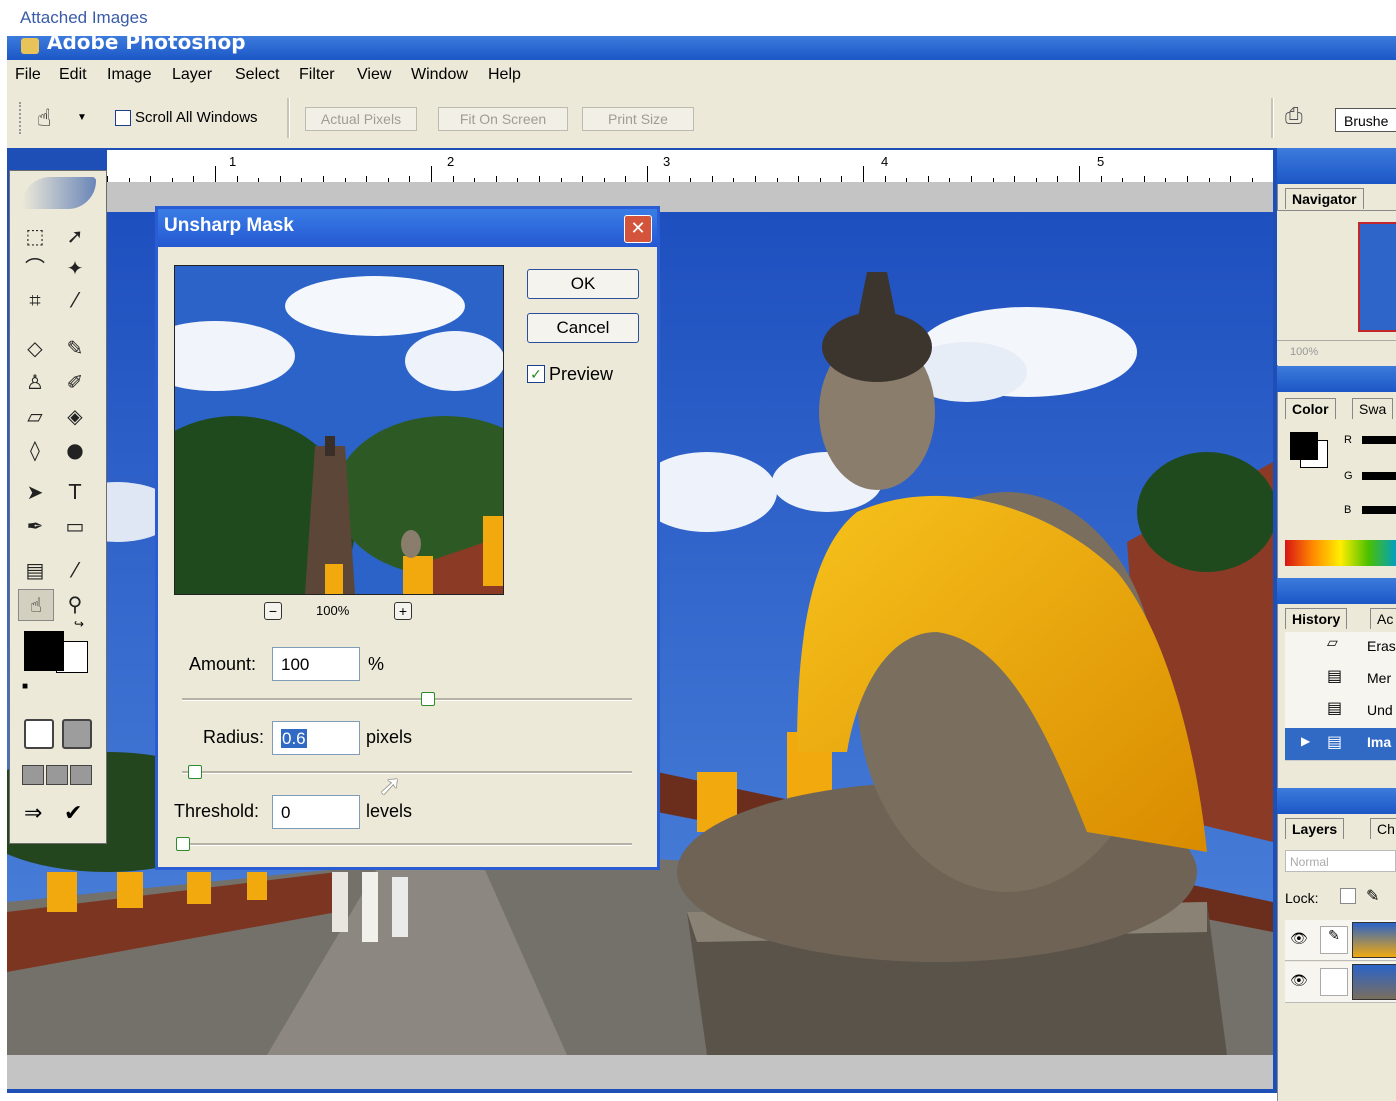 This screenshot has height=1101, width=1396. What do you see at coordinates (583, 284) in the screenshot?
I see `ok-button: OK` at bounding box center [583, 284].